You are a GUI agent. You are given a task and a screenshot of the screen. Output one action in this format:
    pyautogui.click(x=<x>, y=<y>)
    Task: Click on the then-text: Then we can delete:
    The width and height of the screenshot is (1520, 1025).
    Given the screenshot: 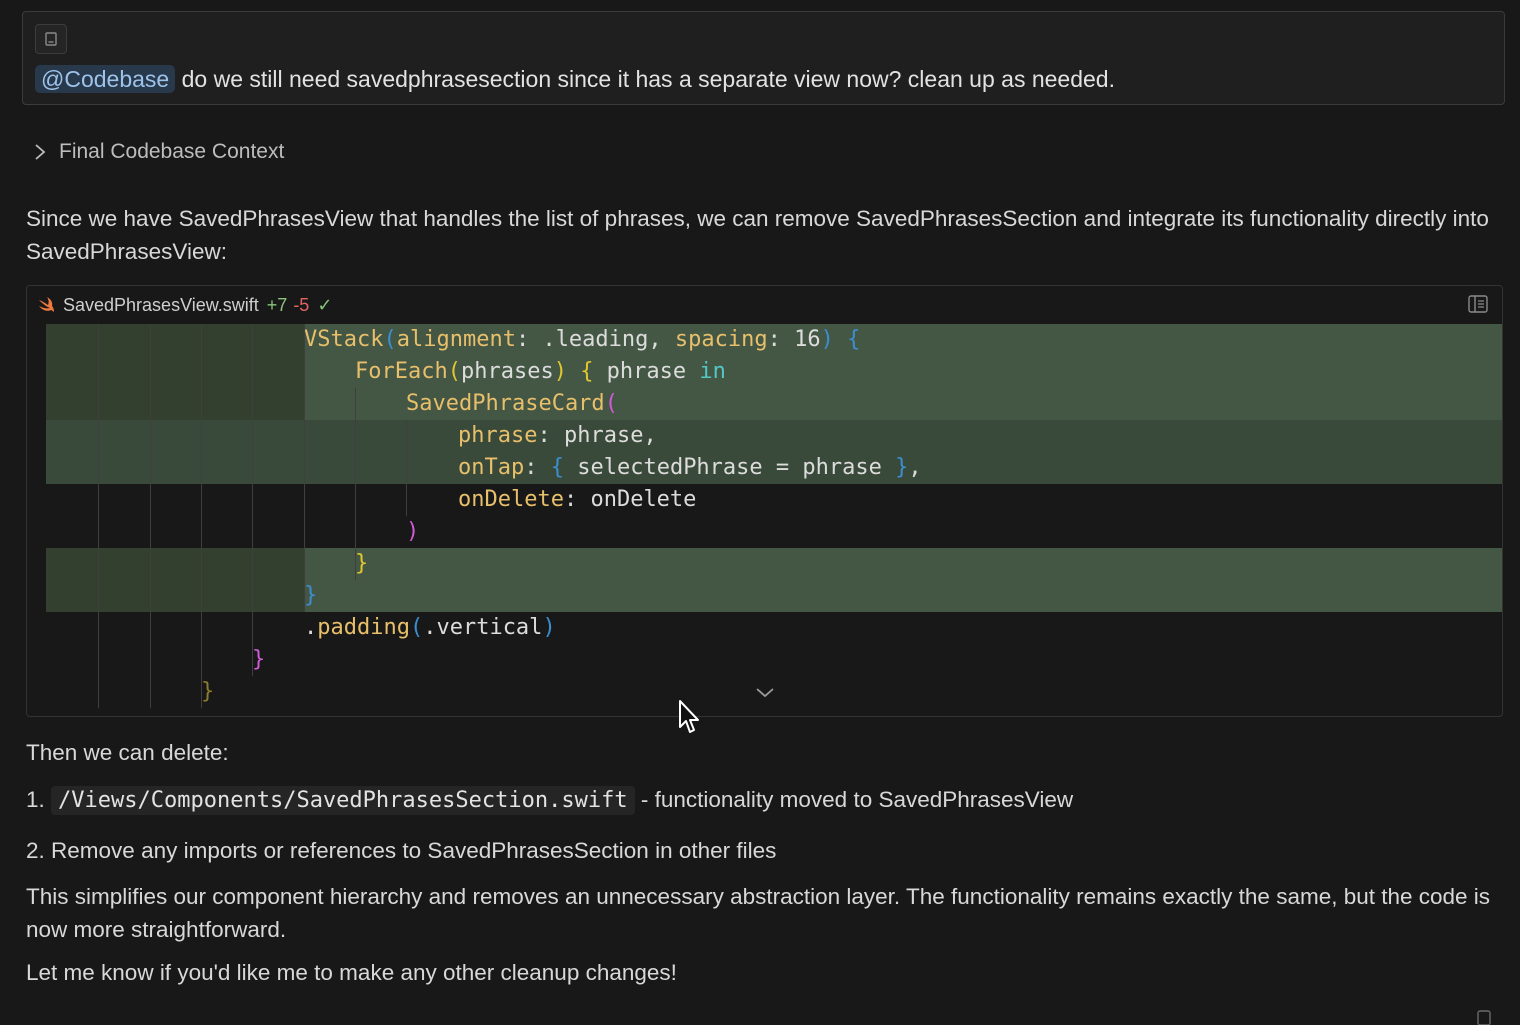 What is the action you would take?
    pyautogui.click(x=127, y=752)
    